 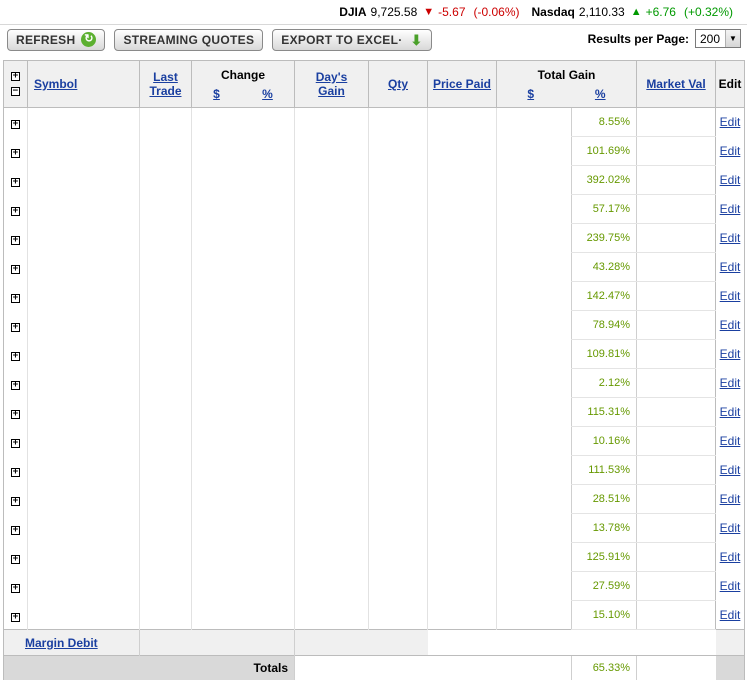 What do you see at coordinates (398, 84) in the screenshot?
I see `sort-qty-link: Qty` at bounding box center [398, 84].